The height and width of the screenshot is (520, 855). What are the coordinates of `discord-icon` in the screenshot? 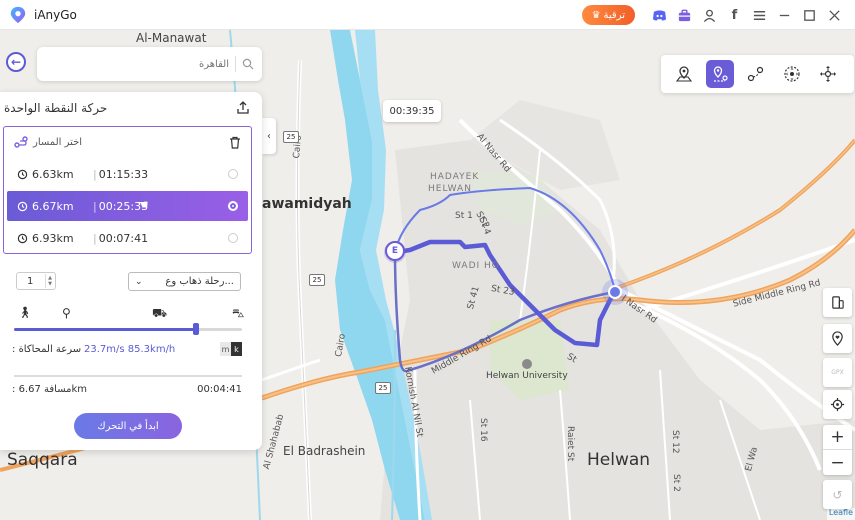 It's located at (659, 15).